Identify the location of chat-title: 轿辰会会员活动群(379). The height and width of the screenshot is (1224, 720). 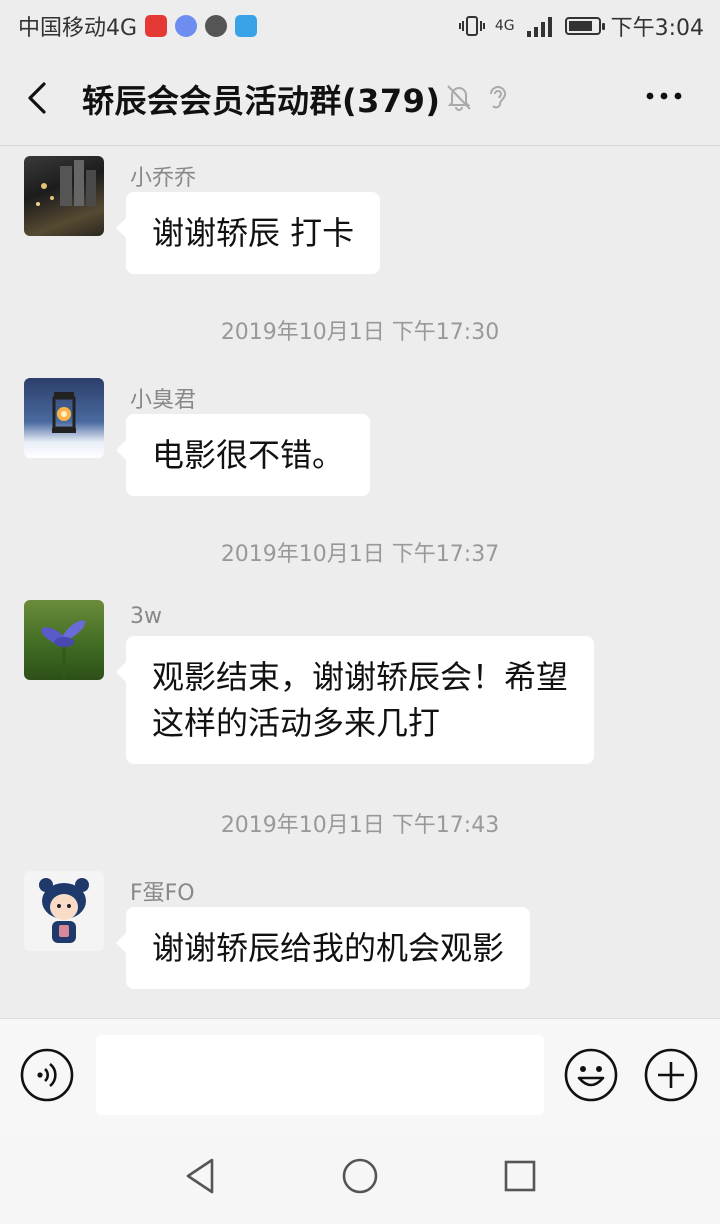
(261, 101).